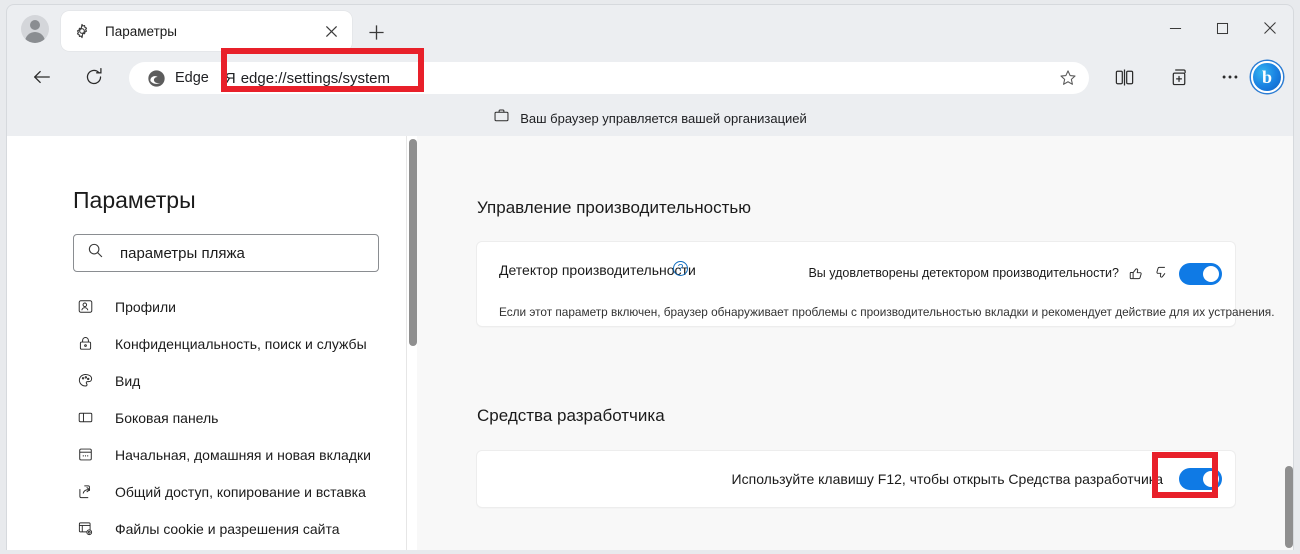 The image size is (1300, 554). I want to click on devtools-f12-toggle, so click(1200, 479).